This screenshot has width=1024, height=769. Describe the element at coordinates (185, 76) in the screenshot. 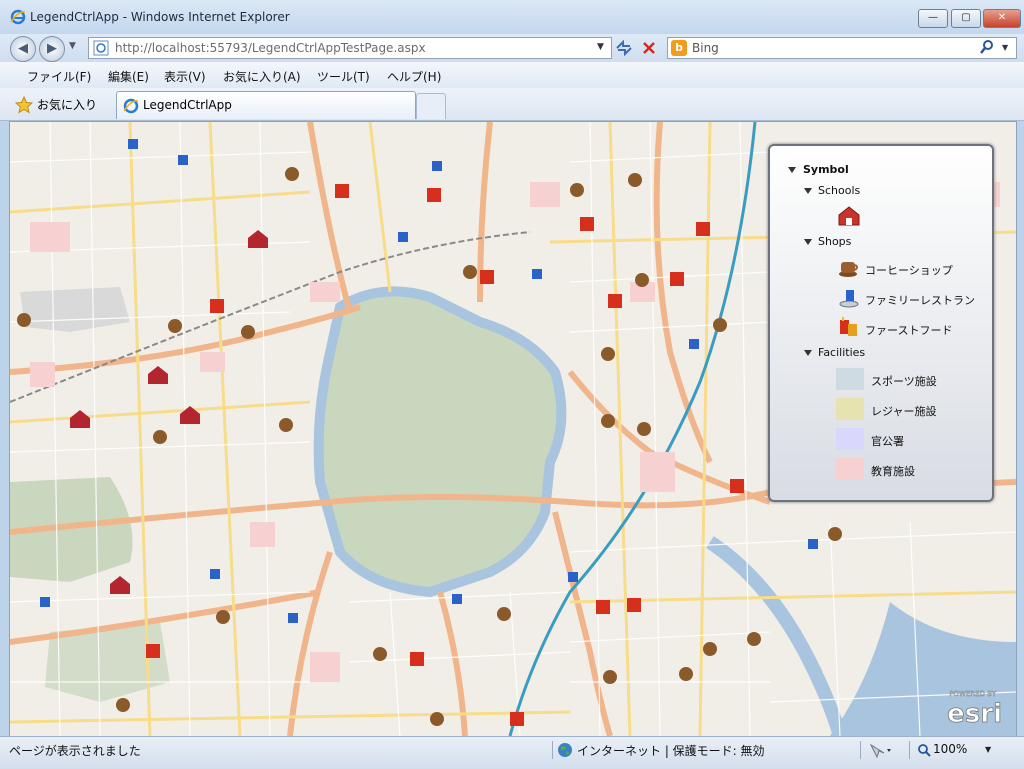

I see `menu-view: 表示(V)` at that location.